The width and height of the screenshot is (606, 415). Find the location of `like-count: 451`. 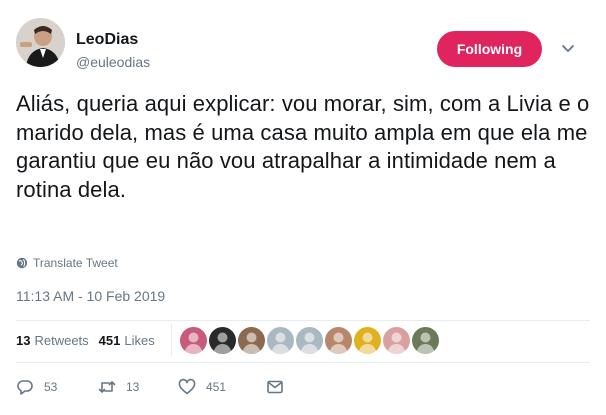

like-count: 451 is located at coordinates (216, 387).